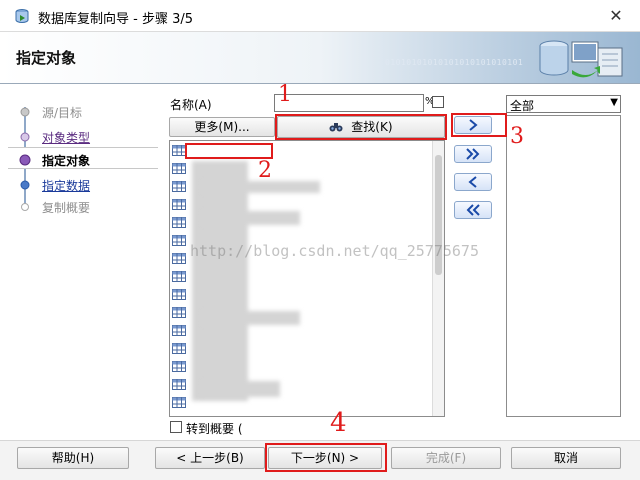  What do you see at coordinates (176, 427) in the screenshot?
I see `goto-summary-checkbox` at bounding box center [176, 427].